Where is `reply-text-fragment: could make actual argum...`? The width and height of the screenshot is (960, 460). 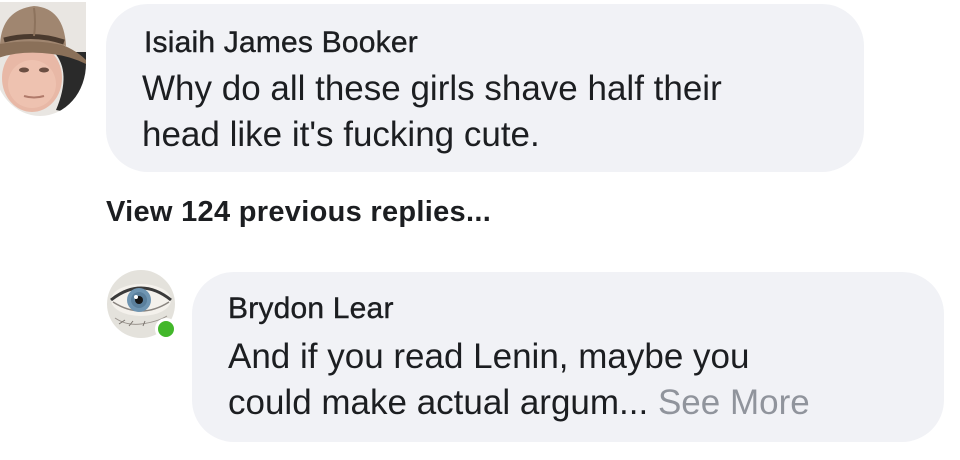 reply-text-fragment: could make actual argum... is located at coordinates (438, 402).